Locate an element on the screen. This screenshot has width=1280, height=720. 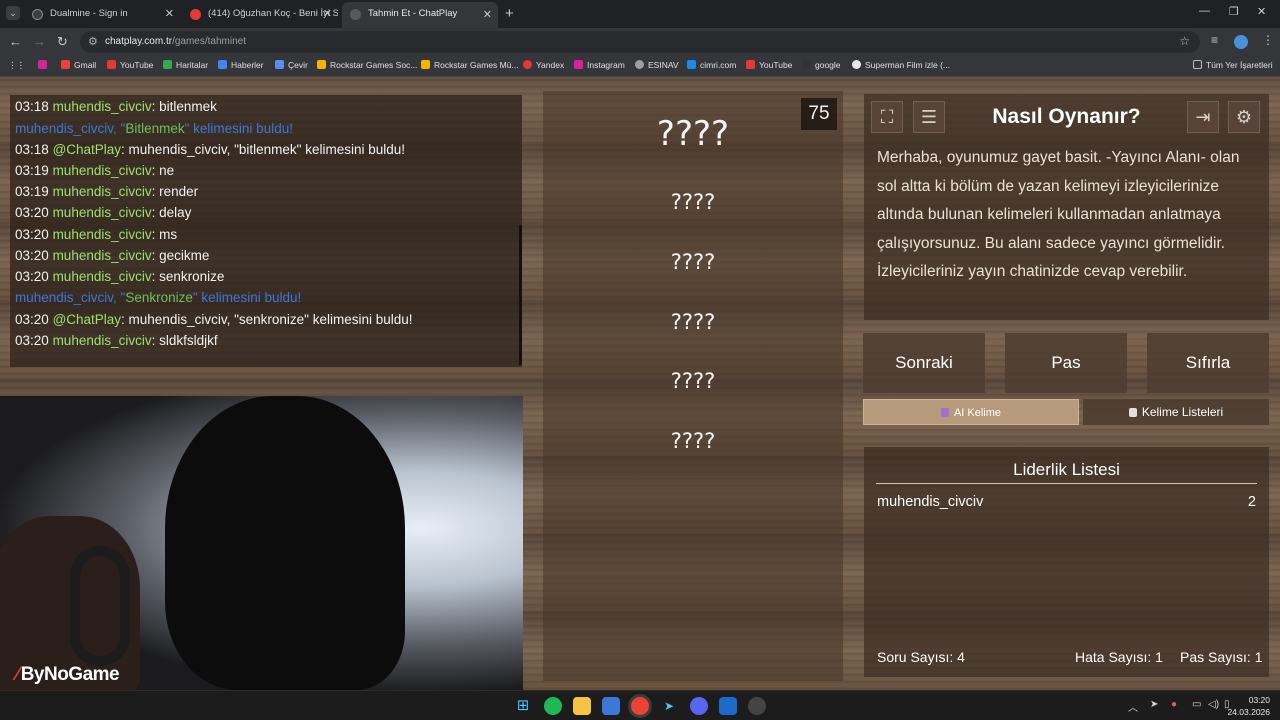
chat-message: 03:20 muhendis_civciv: senkronize is located at coordinates (120, 276).